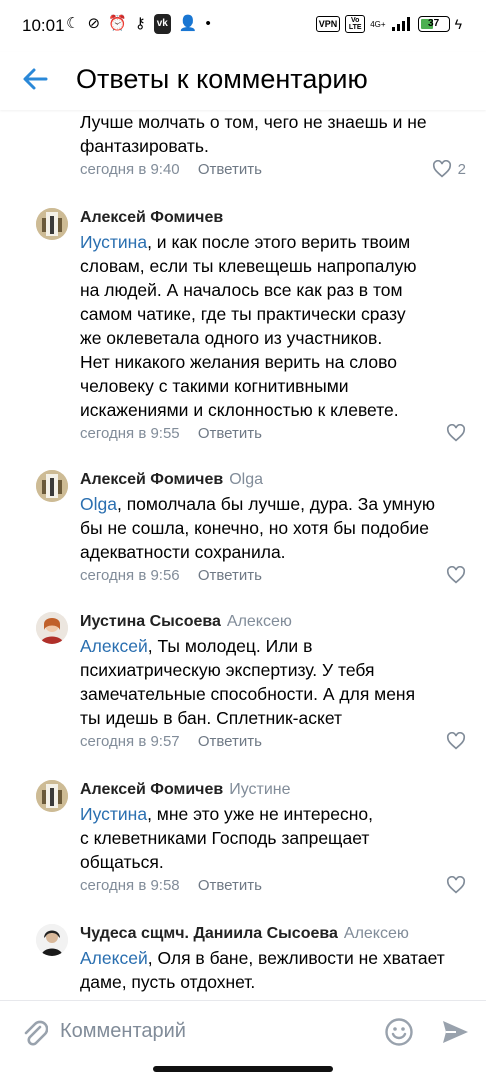  Describe the element at coordinates (399, 1032) in the screenshot. I see `emoji-icon` at that location.